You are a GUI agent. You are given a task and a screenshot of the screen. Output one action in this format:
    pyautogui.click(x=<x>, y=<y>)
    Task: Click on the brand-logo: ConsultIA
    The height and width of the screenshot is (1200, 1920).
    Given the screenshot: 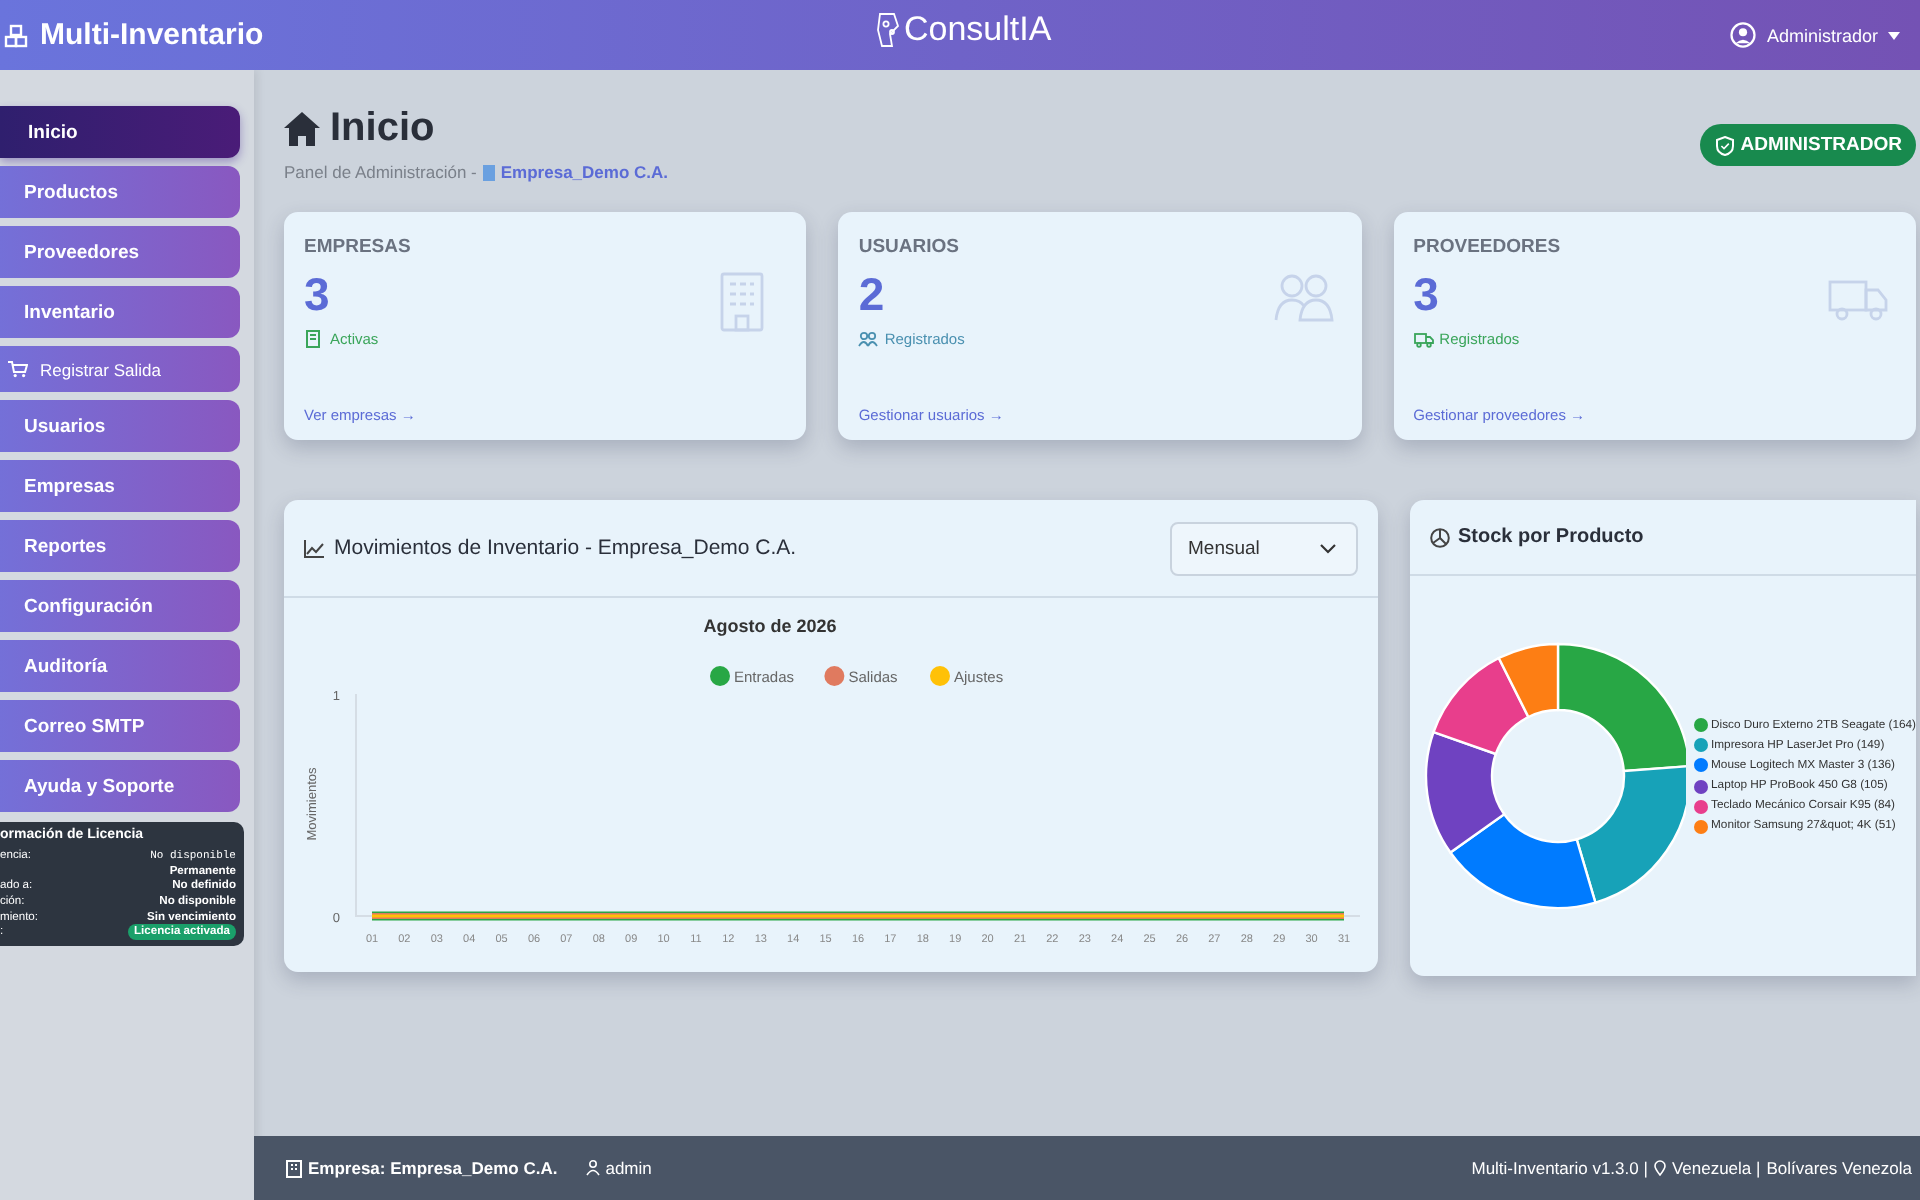 What is the action you would take?
    pyautogui.click(x=963, y=30)
    